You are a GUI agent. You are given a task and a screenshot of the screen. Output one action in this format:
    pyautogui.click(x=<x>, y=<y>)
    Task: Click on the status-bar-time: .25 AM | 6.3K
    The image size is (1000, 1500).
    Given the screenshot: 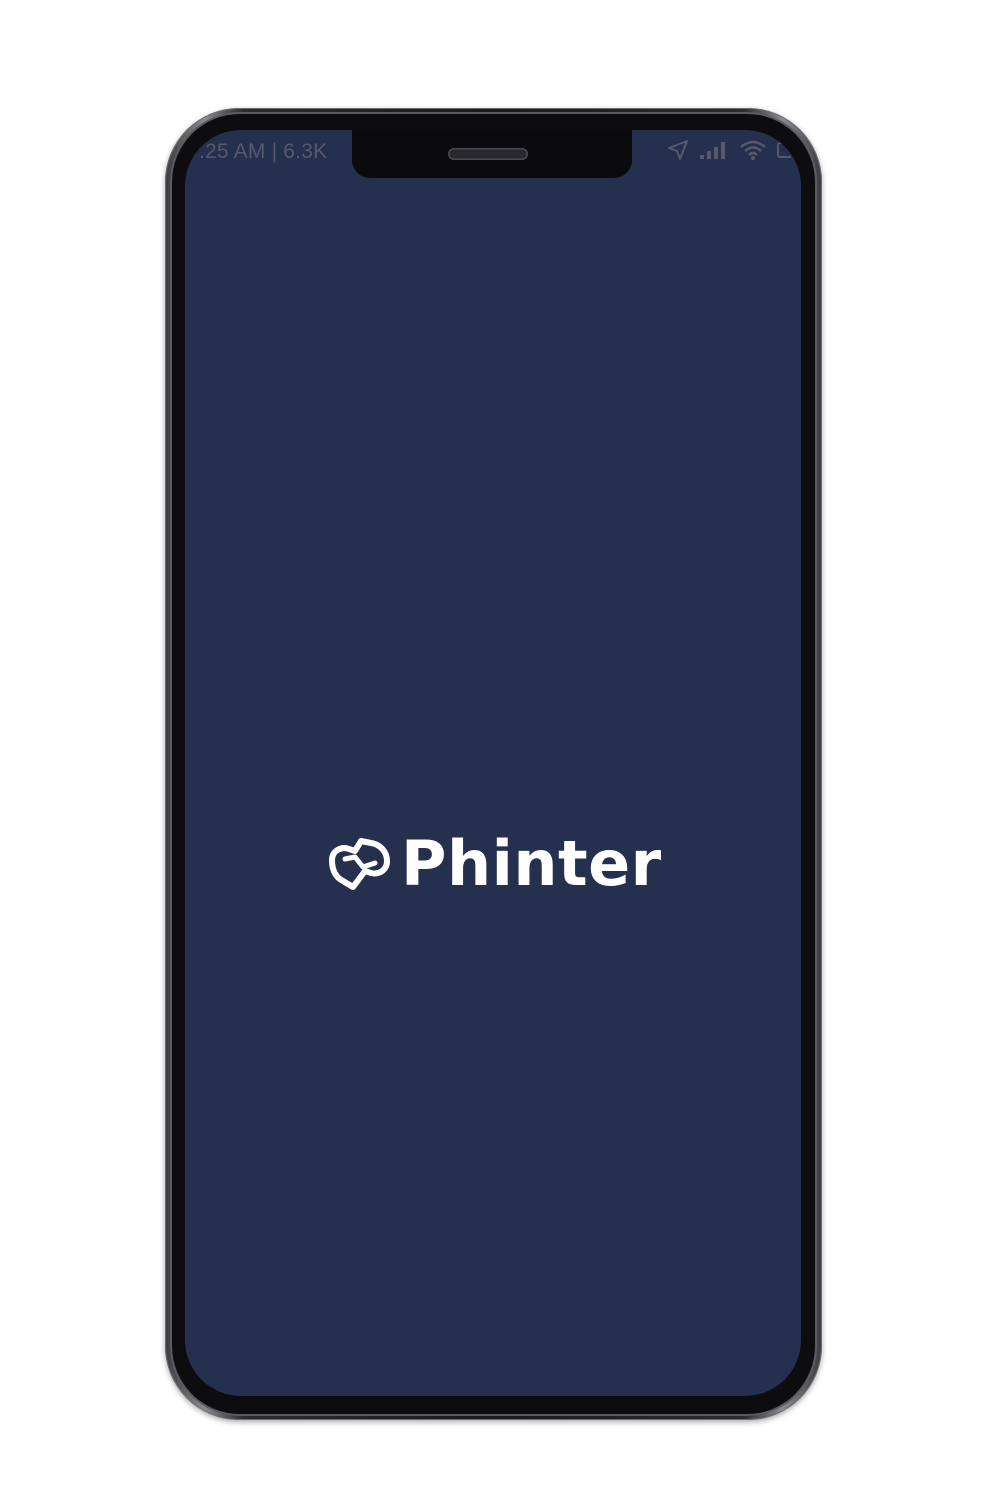 What is the action you would take?
    pyautogui.click(x=263, y=151)
    